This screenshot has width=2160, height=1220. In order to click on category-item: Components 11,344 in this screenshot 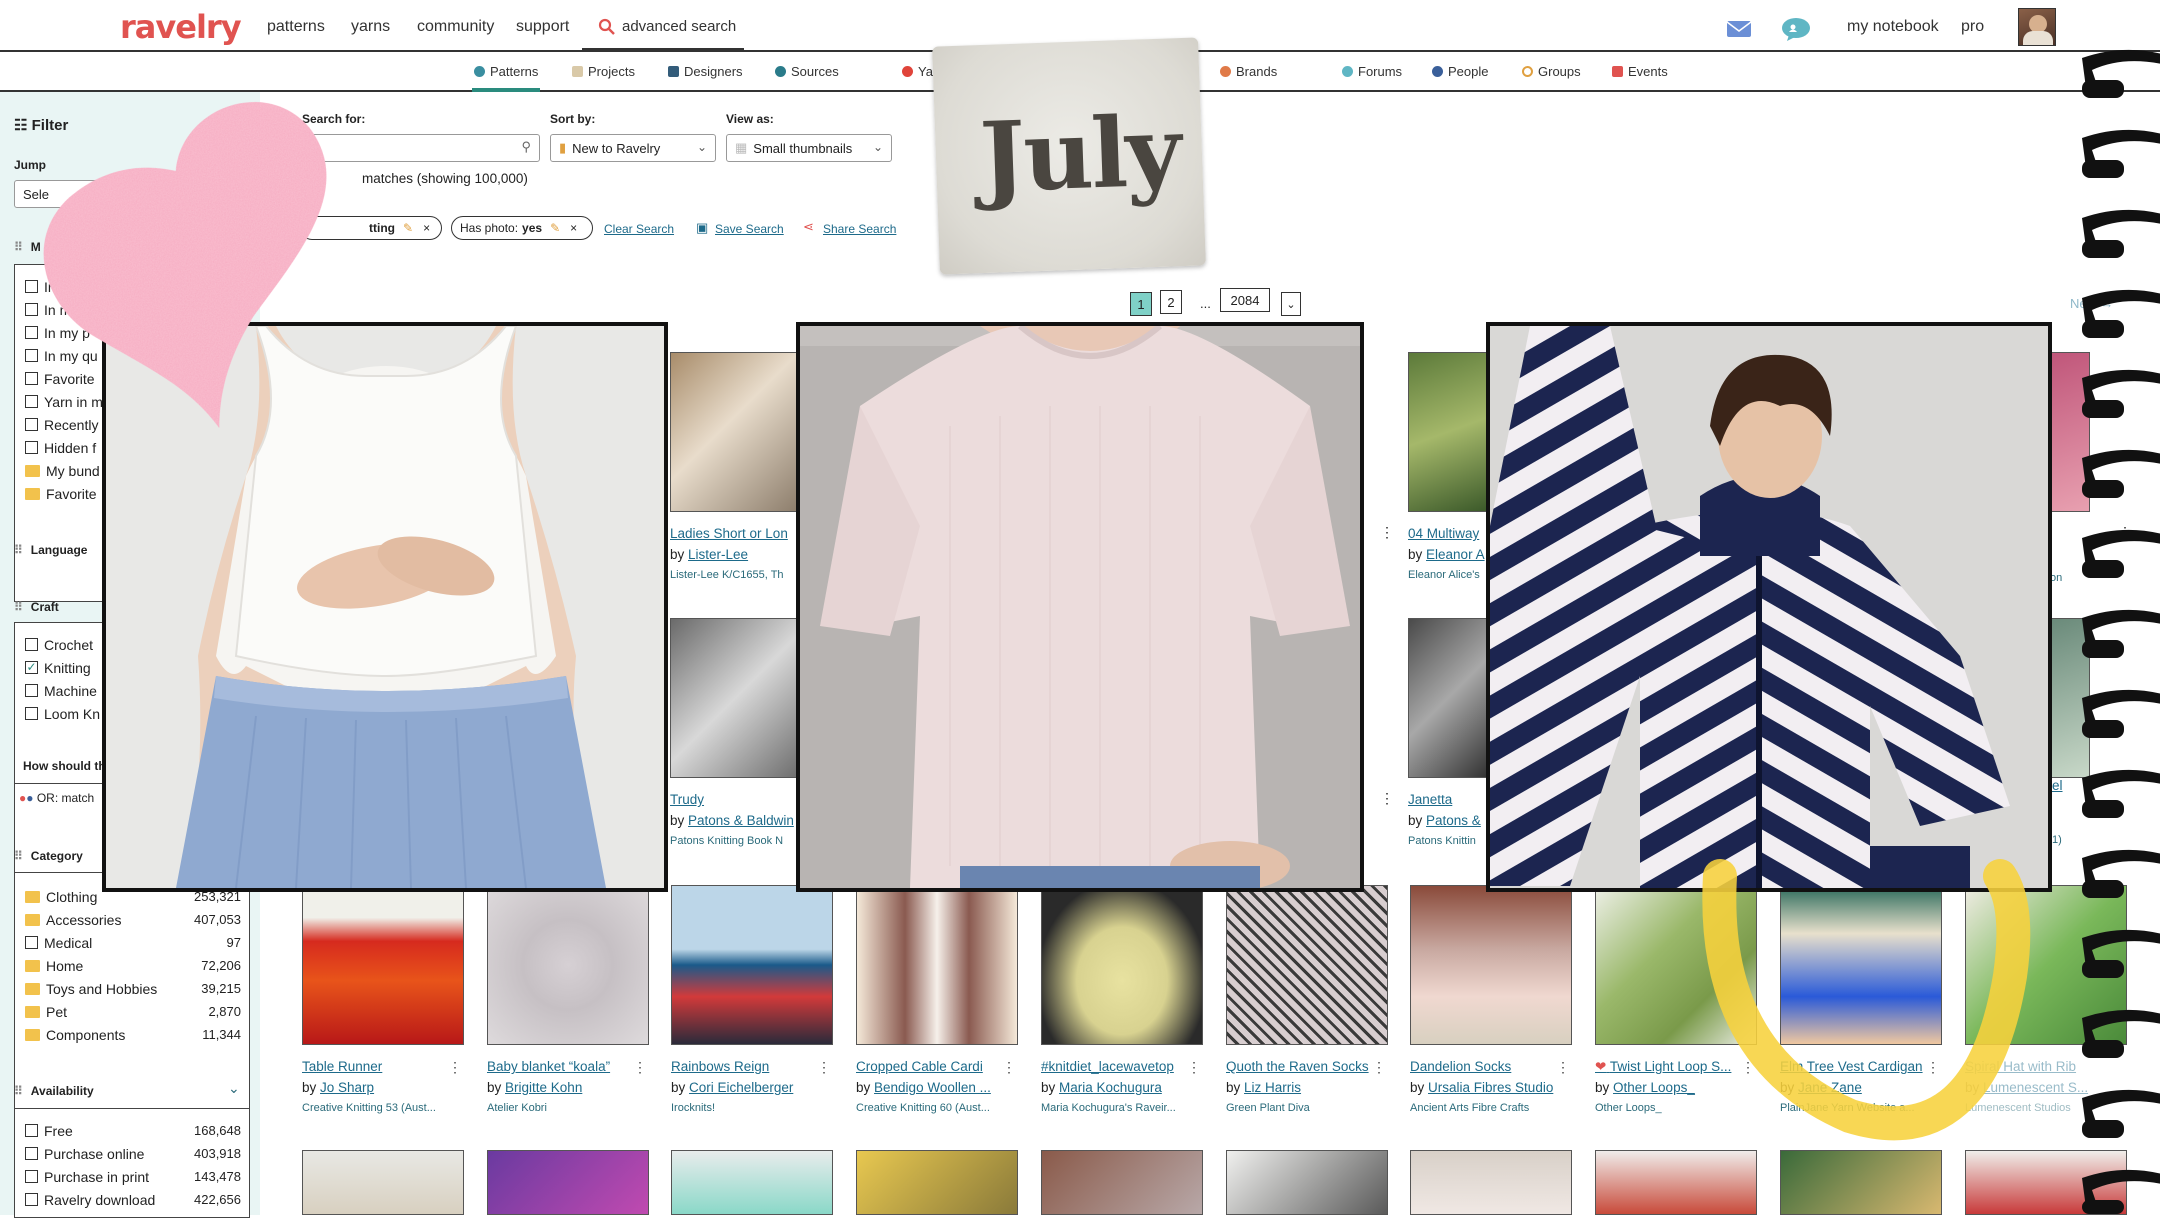, I will do `click(133, 1034)`.